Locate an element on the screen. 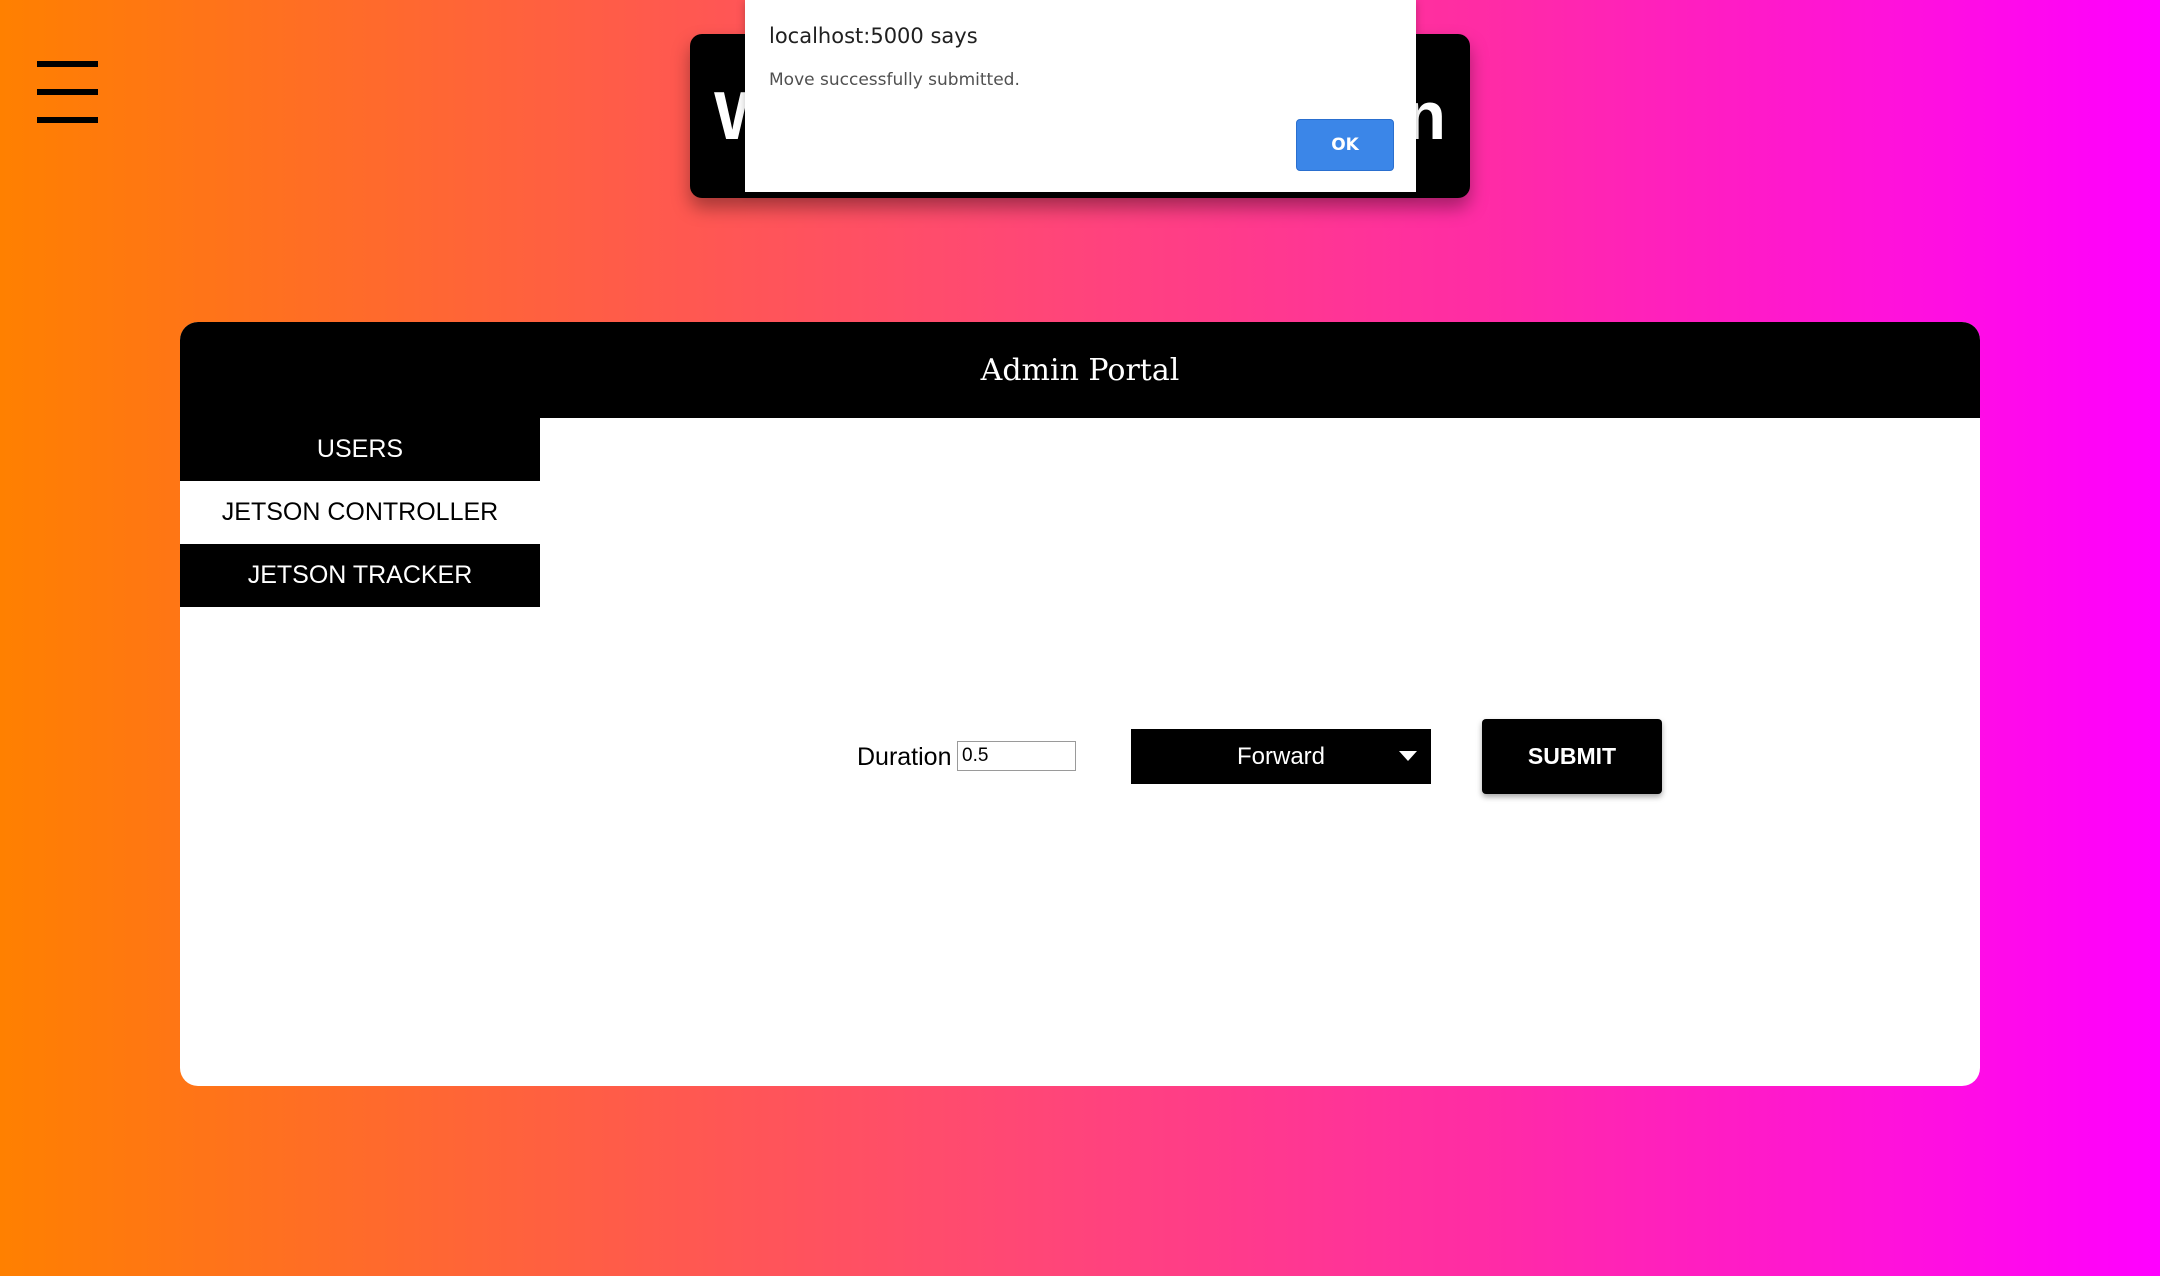  portal-nav: USERS JETSON CONTROLLER JETSON TRACKER is located at coordinates (360, 512).